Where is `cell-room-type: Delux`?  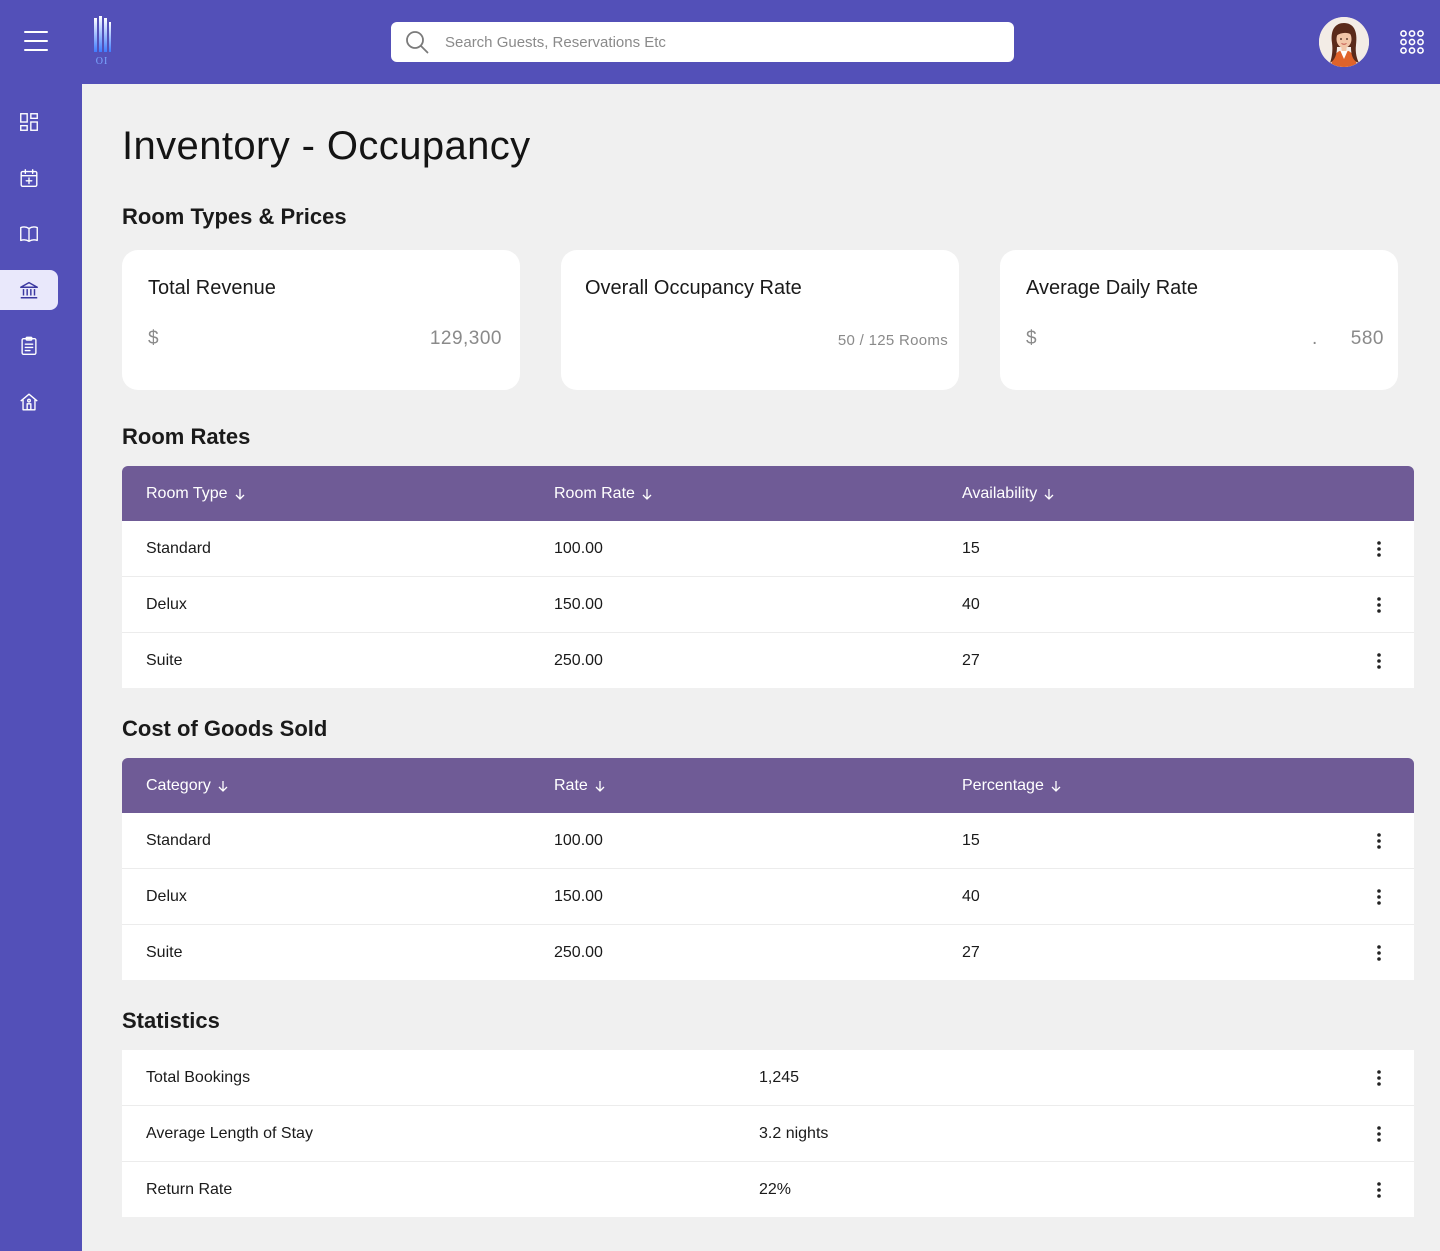 cell-room-type: Delux is located at coordinates (166, 604).